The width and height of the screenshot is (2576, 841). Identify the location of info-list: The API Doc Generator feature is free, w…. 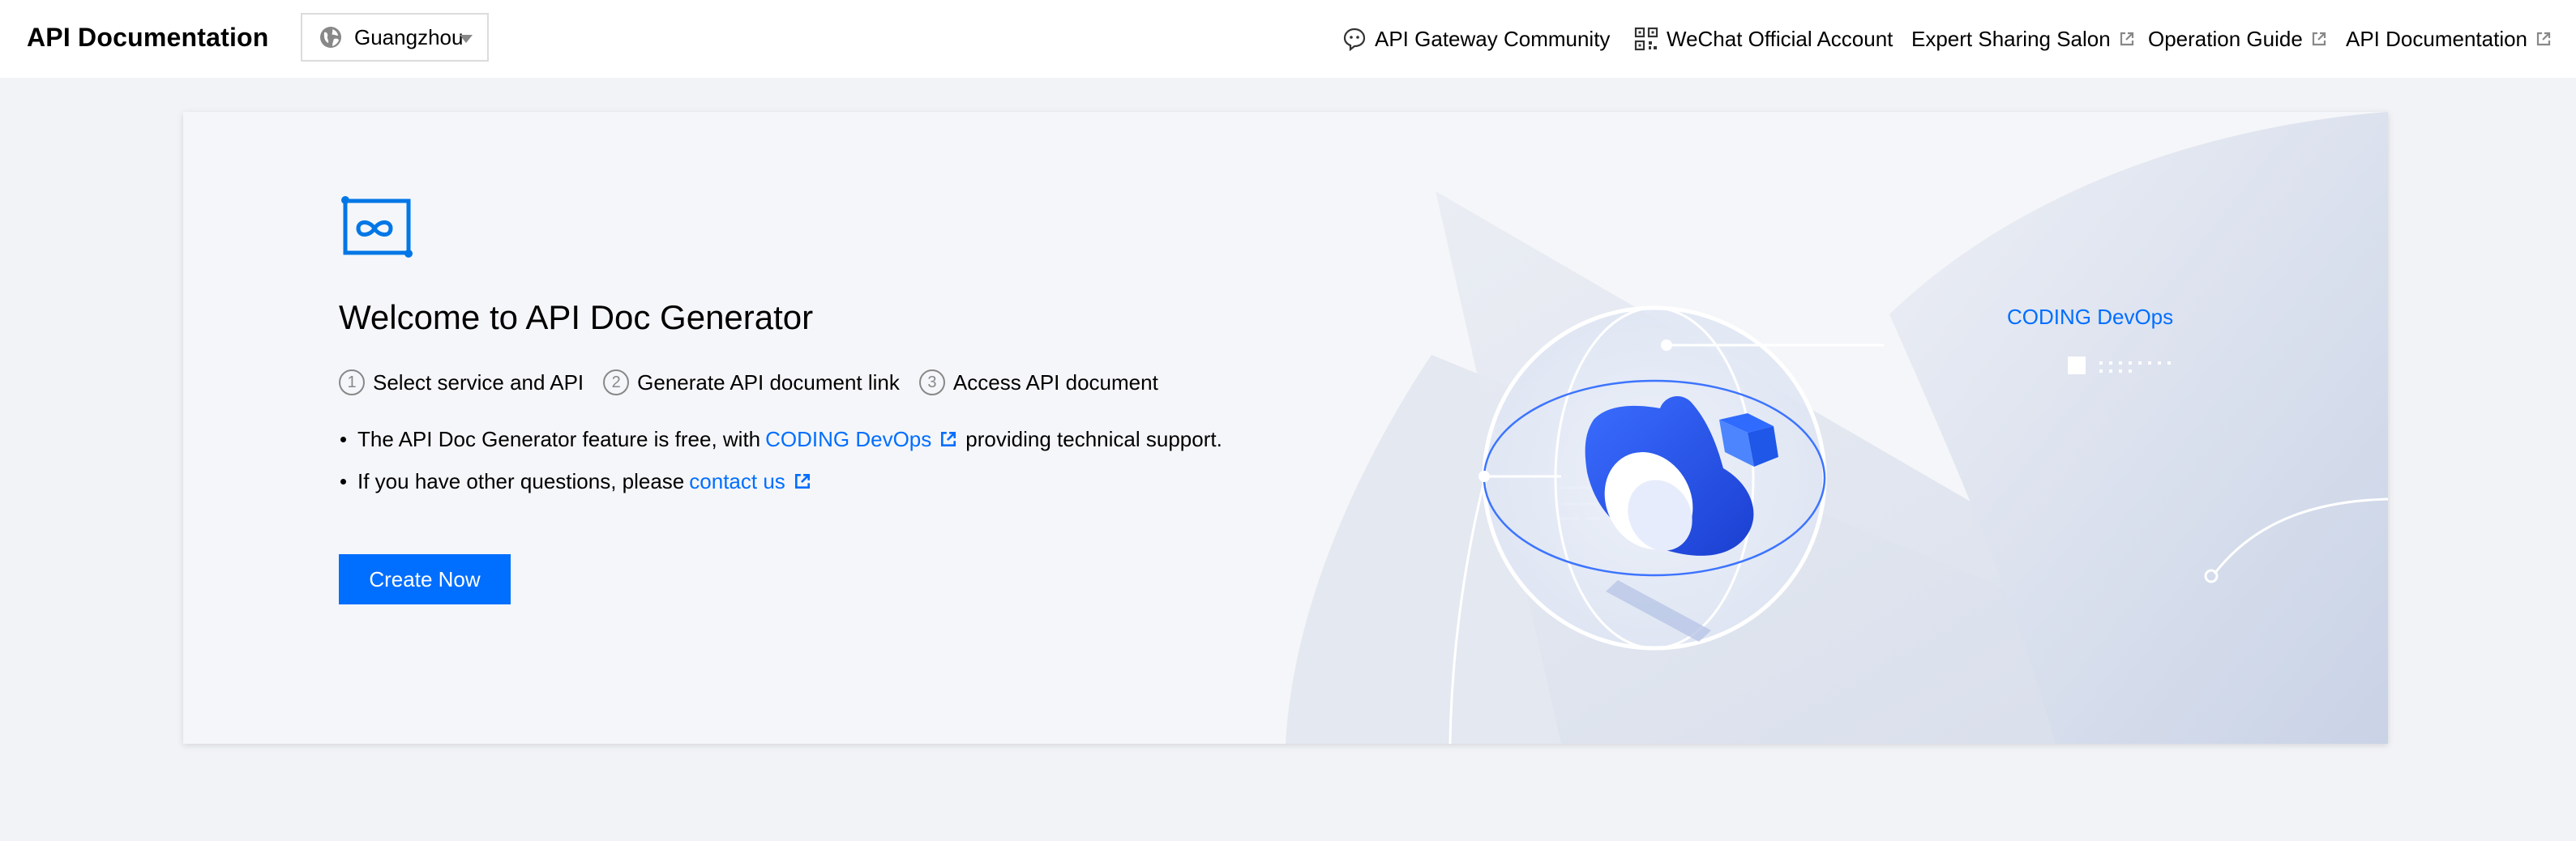
(780, 467).